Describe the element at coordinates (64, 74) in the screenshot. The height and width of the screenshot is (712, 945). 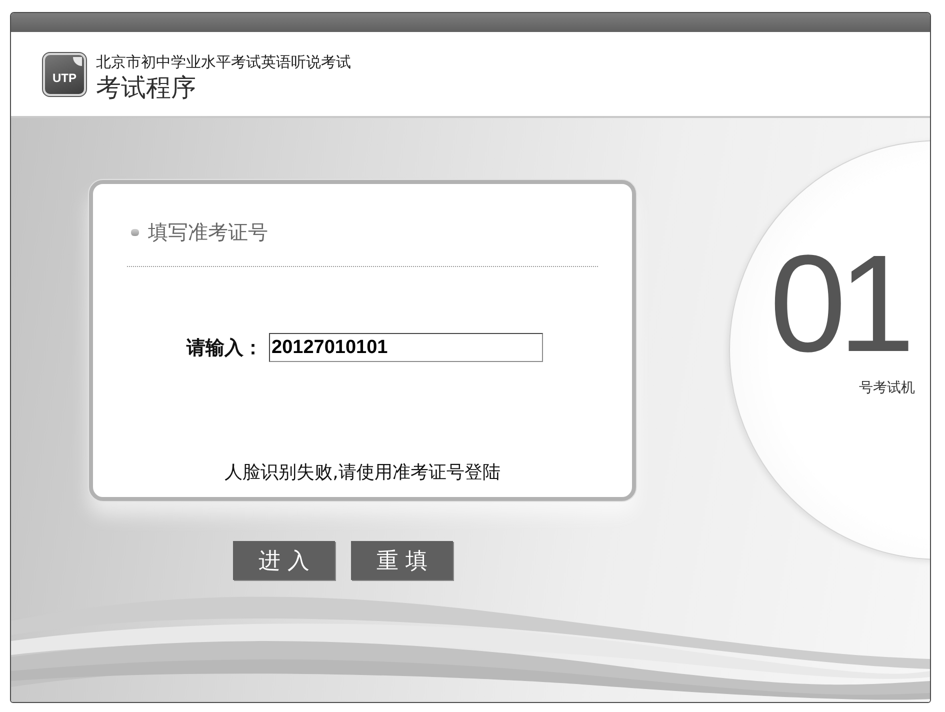
I see `app-logo: UTP` at that location.